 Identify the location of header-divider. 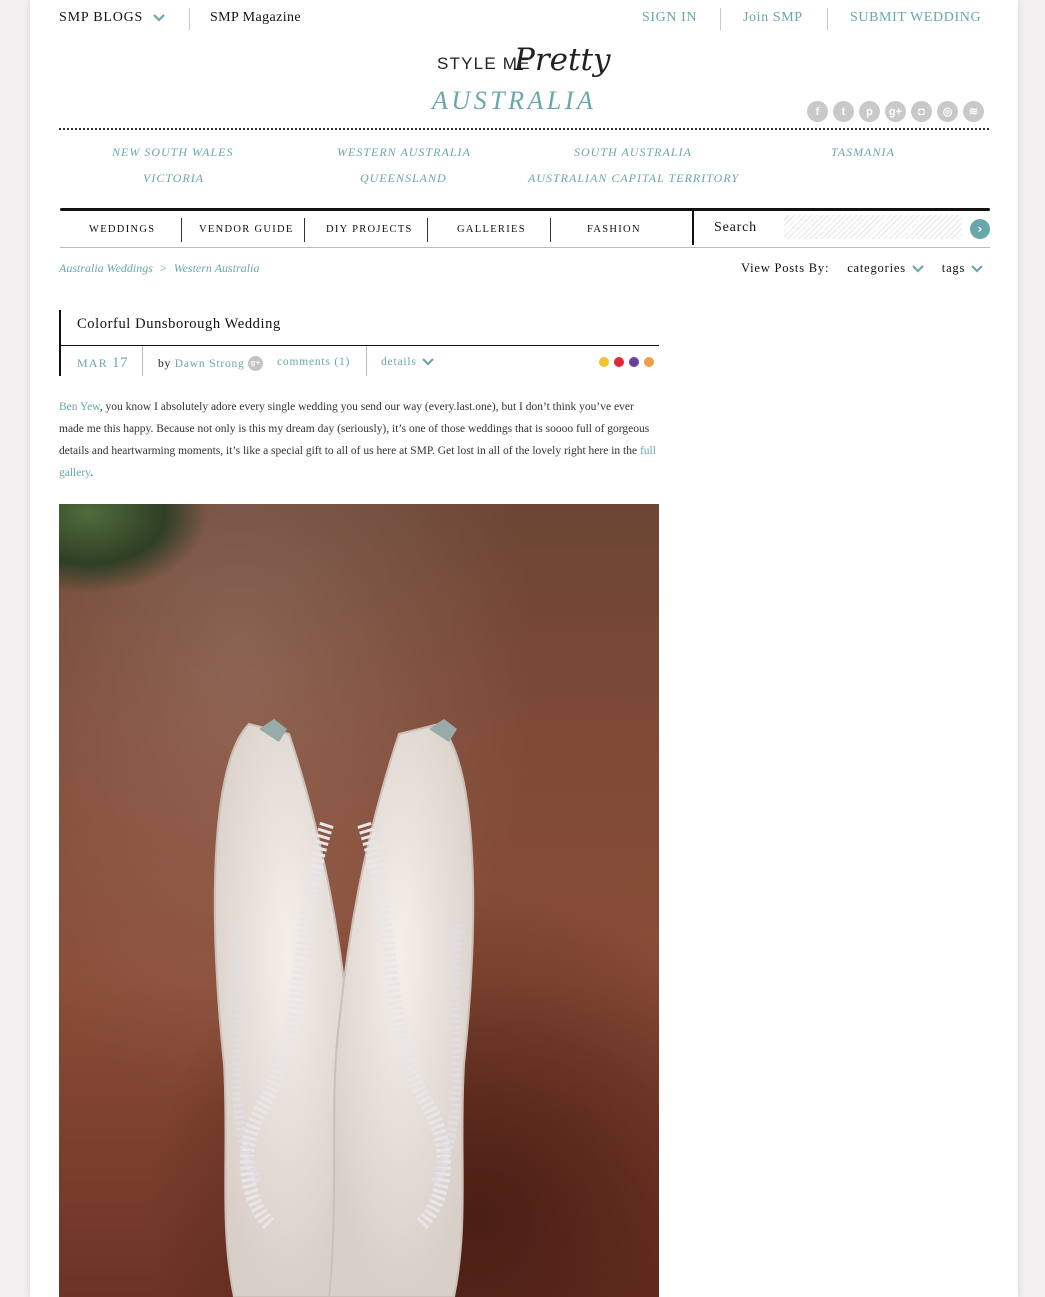
(524, 129).